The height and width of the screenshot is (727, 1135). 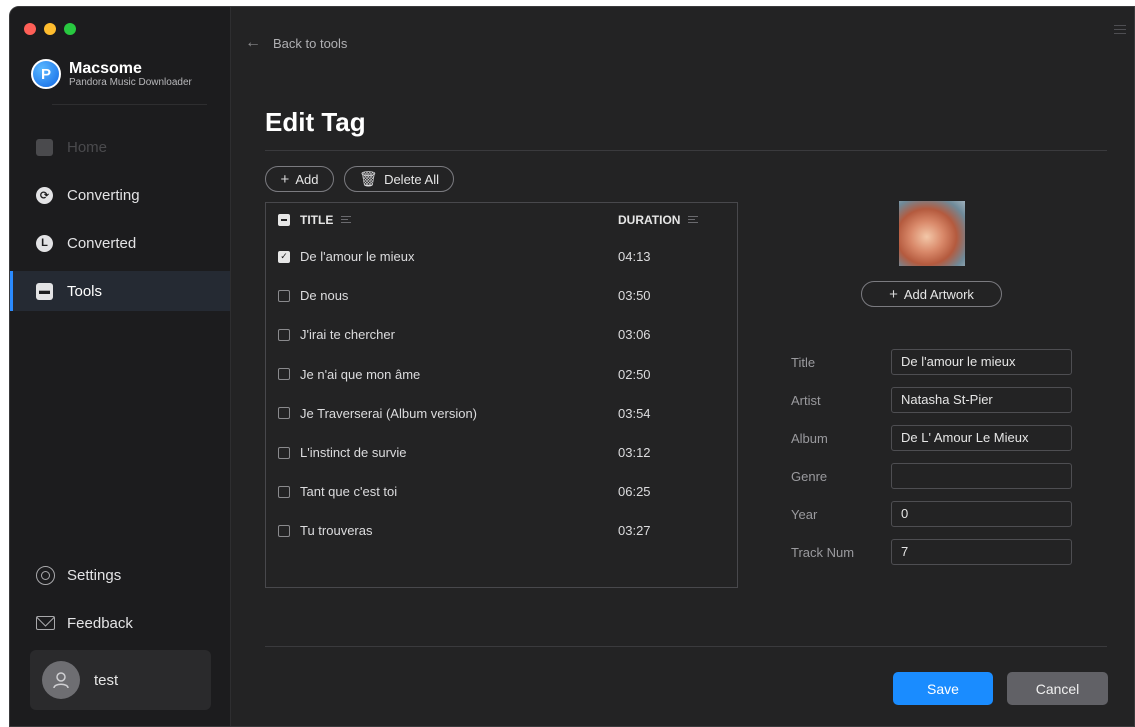 I want to click on back-to-tools-link: ← Back to tools, so click(x=296, y=43).